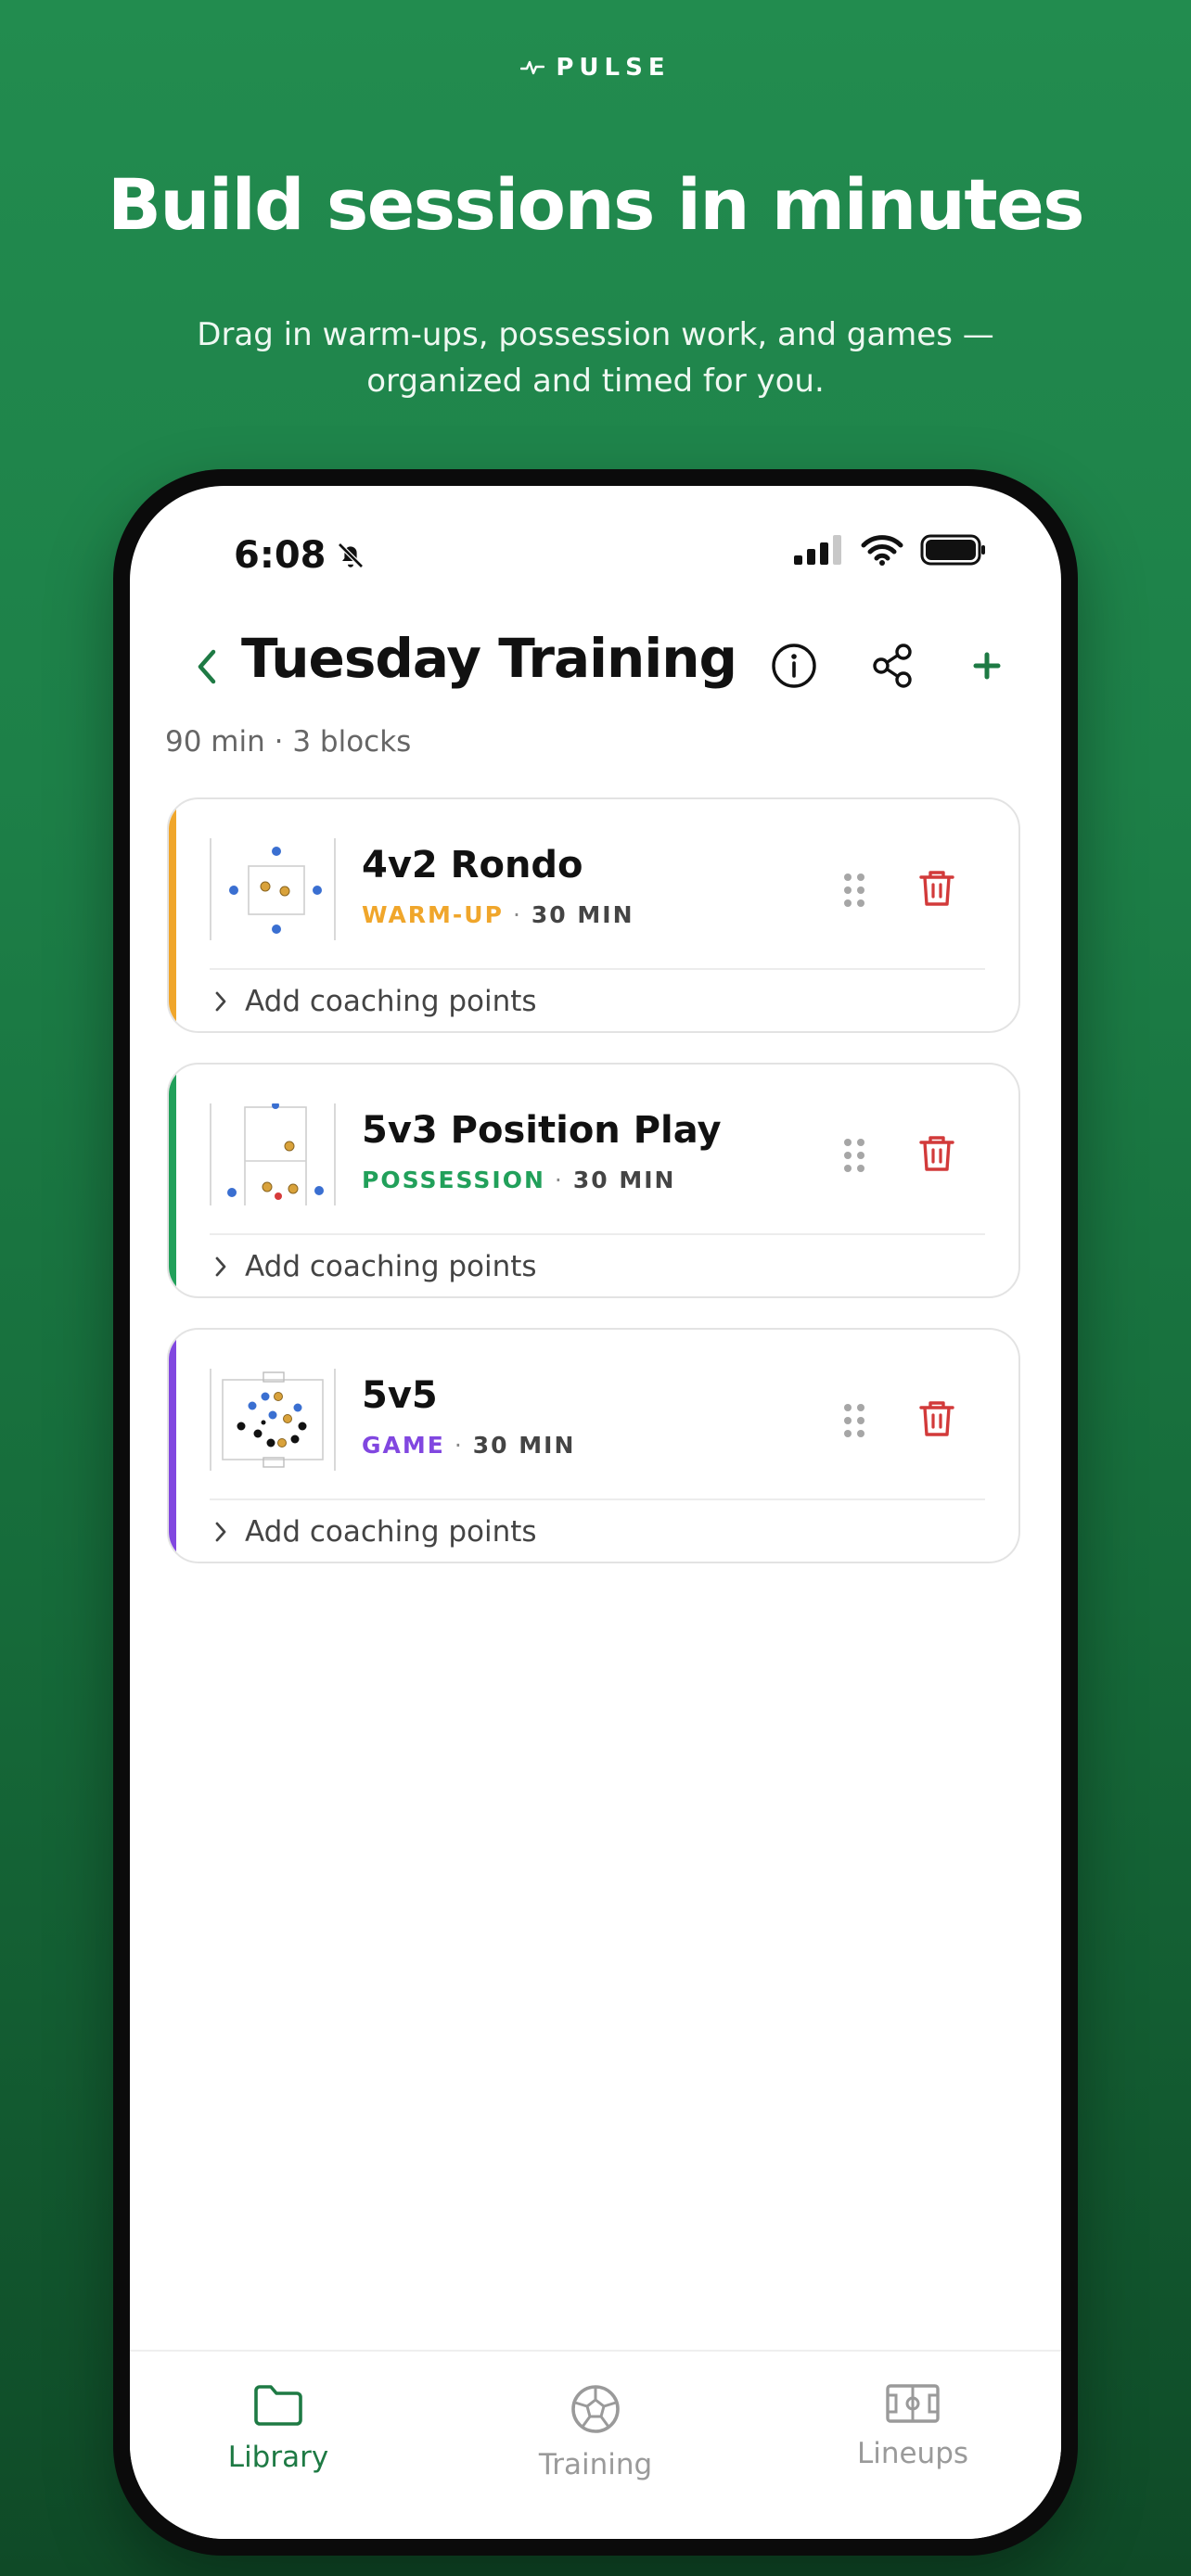  Describe the element at coordinates (595, 2409) in the screenshot. I see `soccer-ball-icon` at that location.